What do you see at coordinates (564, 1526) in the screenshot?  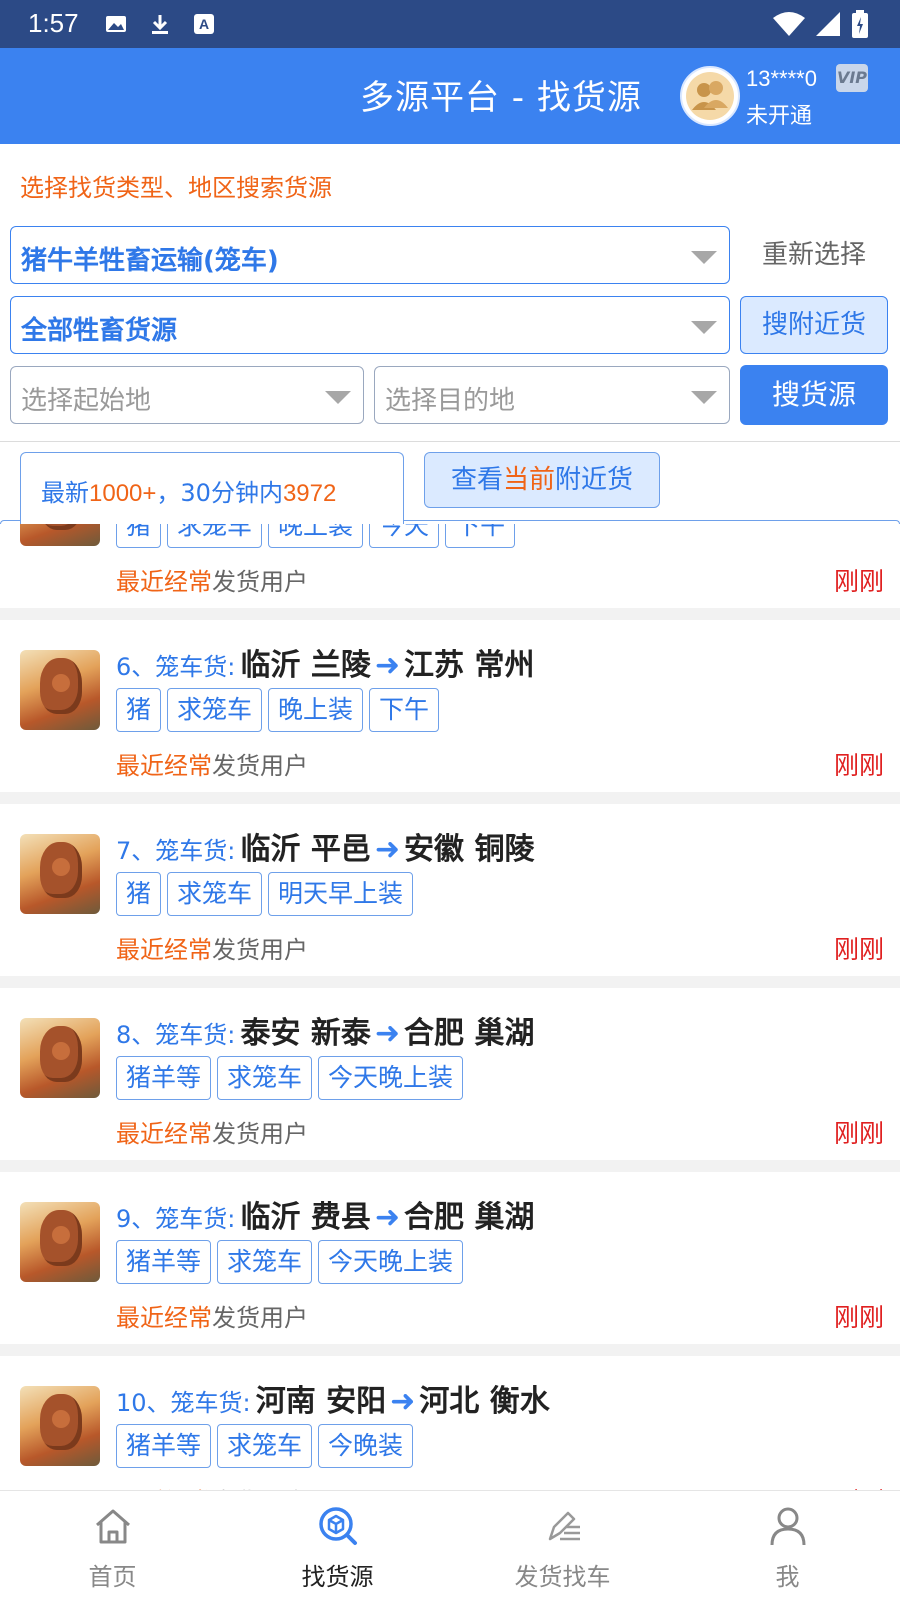 I see `post-cargo-icon` at bounding box center [564, 1526].